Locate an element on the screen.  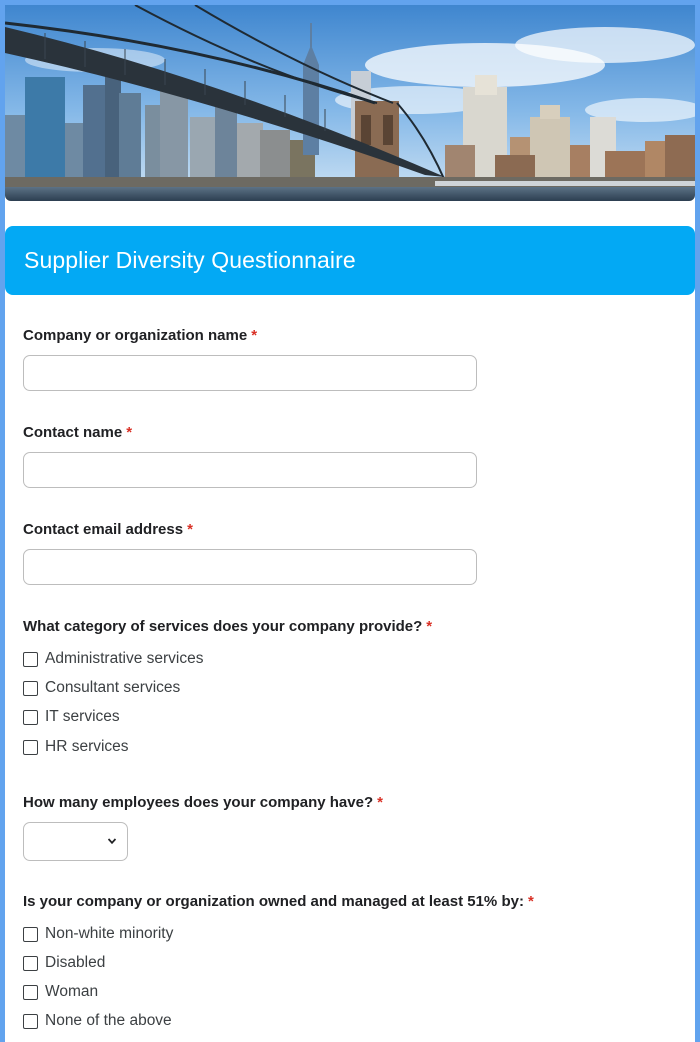
ownership-option-minority: Non-white minority is located at coordinates (98, 934).